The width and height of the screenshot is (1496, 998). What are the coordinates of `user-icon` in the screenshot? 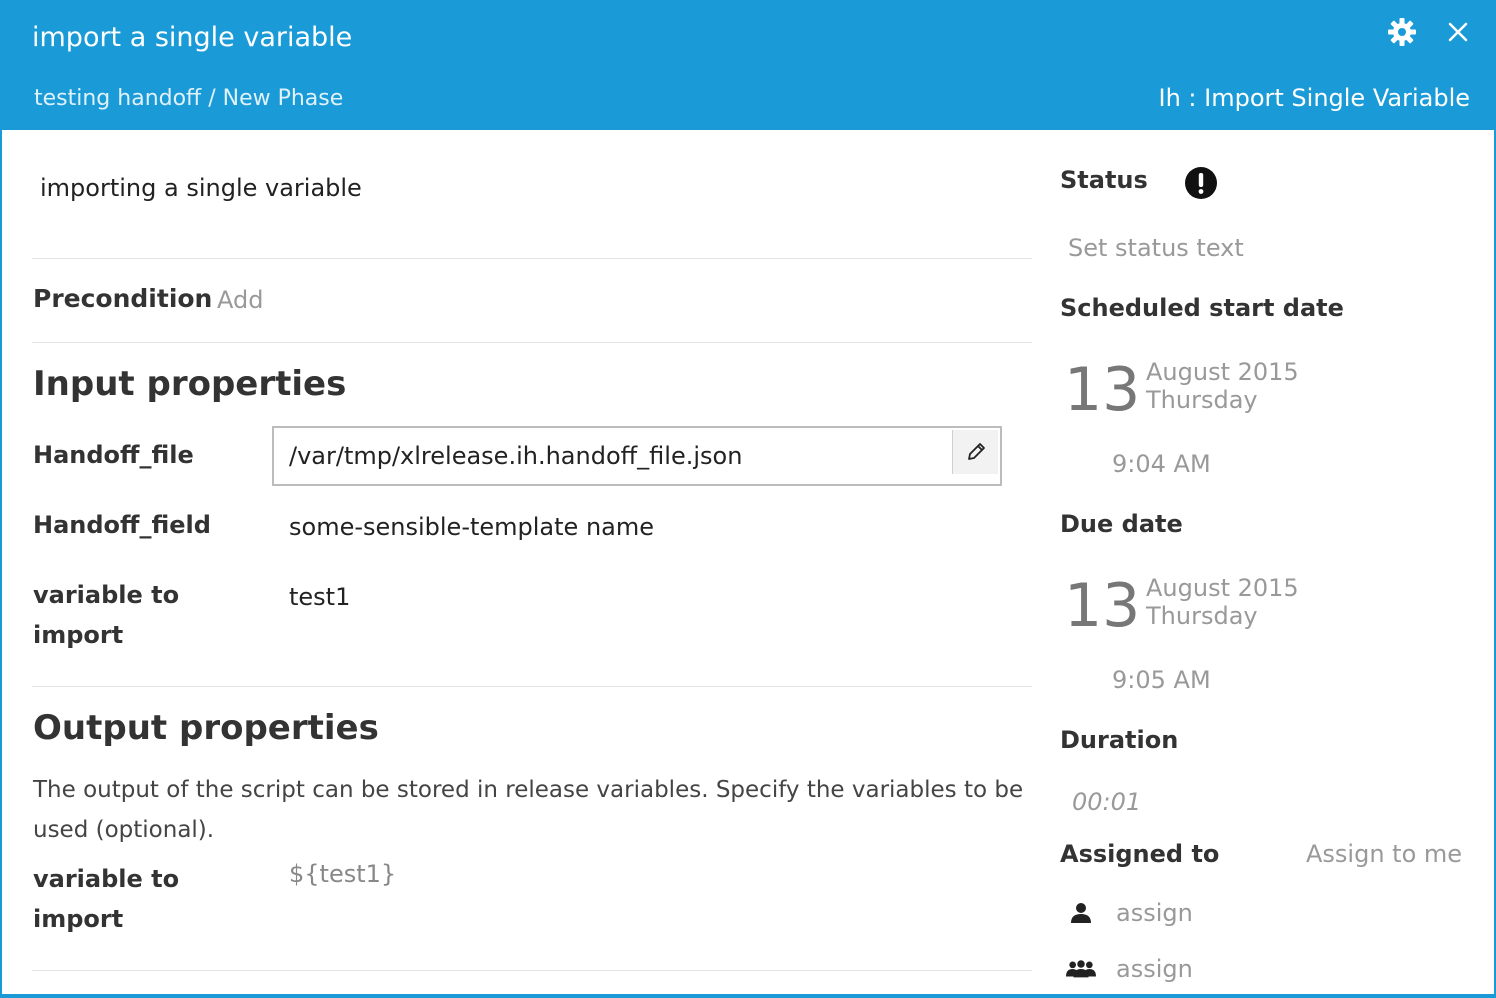 It's located at (1081, 913).